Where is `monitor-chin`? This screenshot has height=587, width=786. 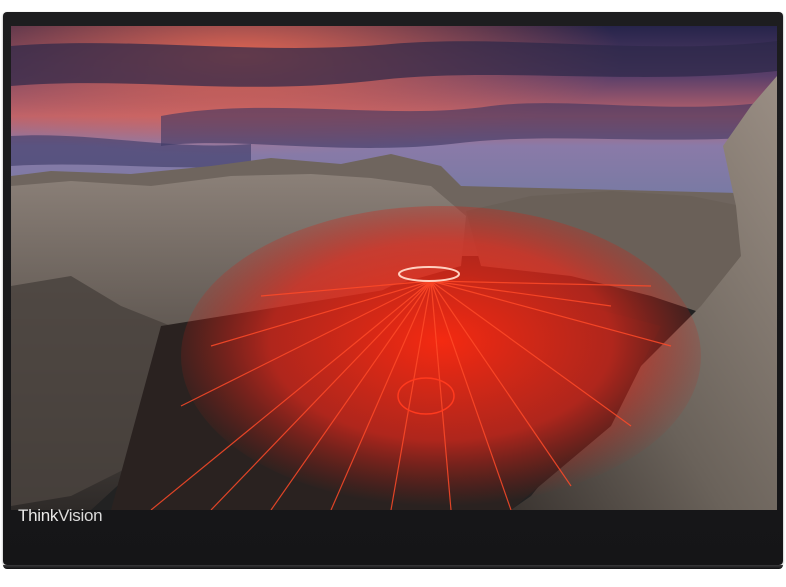 monitor-chin is located at coordinates (393, 537).